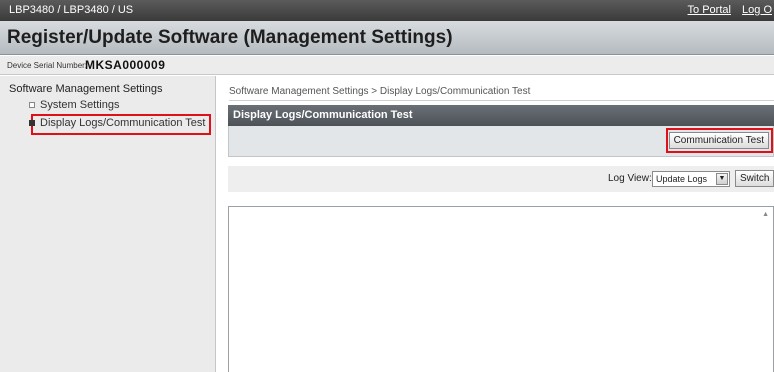  I want to click on top-bar: LBP3480 / LBP3480 / US To Portal Log O, so click(387, 10).